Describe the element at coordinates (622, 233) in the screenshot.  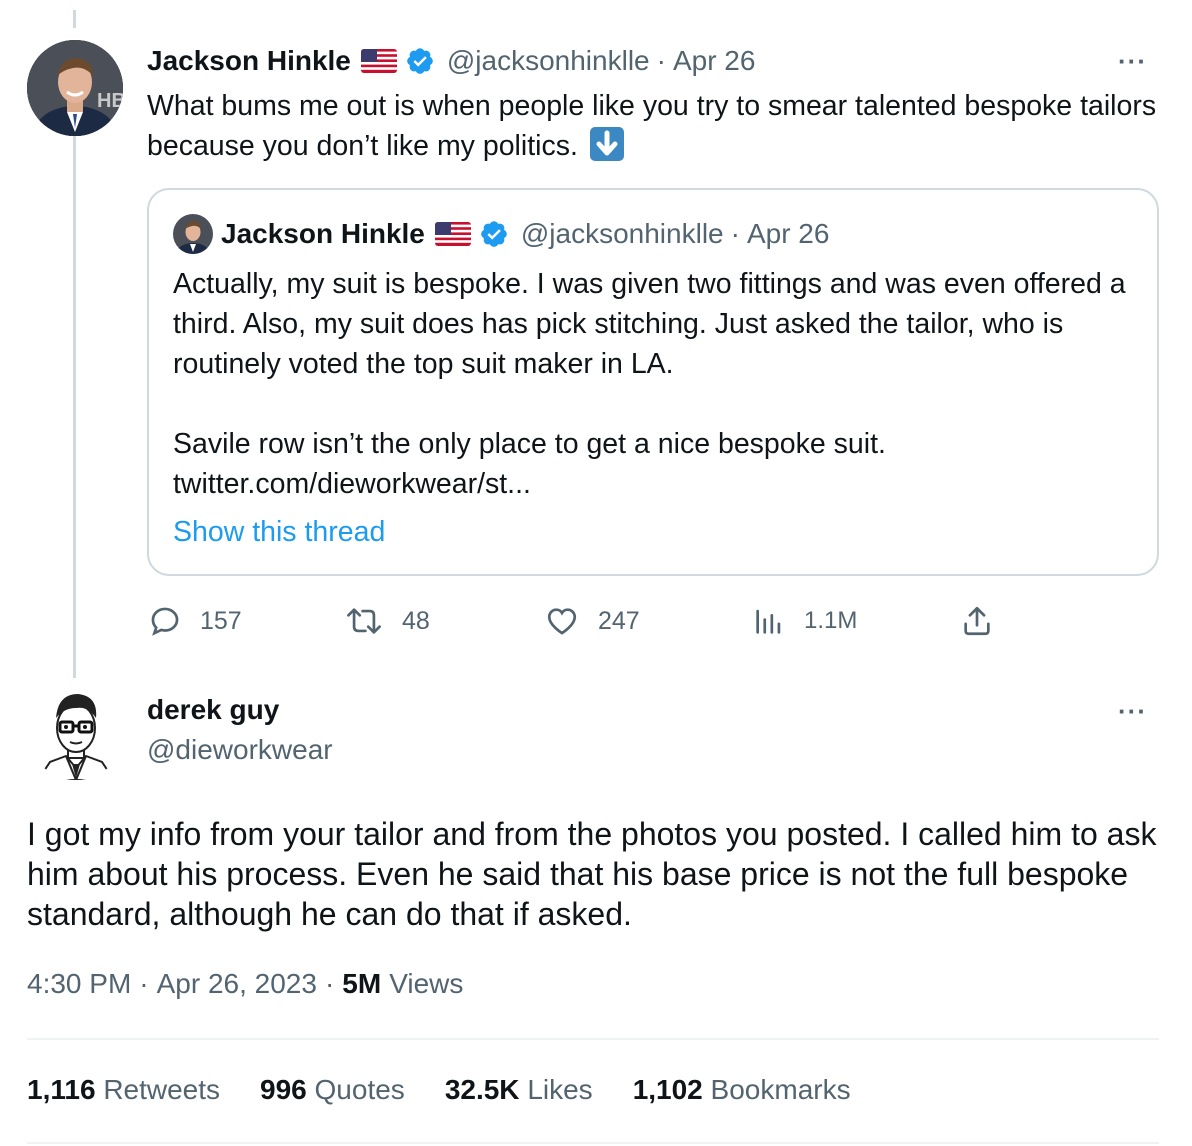
I see `quoted-handle: @jacksonhinklle` at that location.